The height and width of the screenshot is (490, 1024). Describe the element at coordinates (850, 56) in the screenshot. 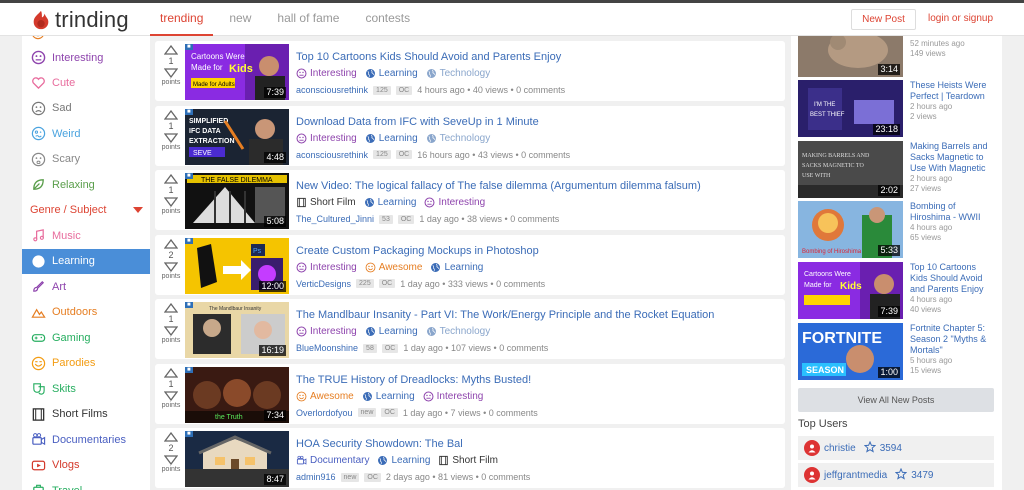

I see `new-video-thumbnail: 3:14` at that location.